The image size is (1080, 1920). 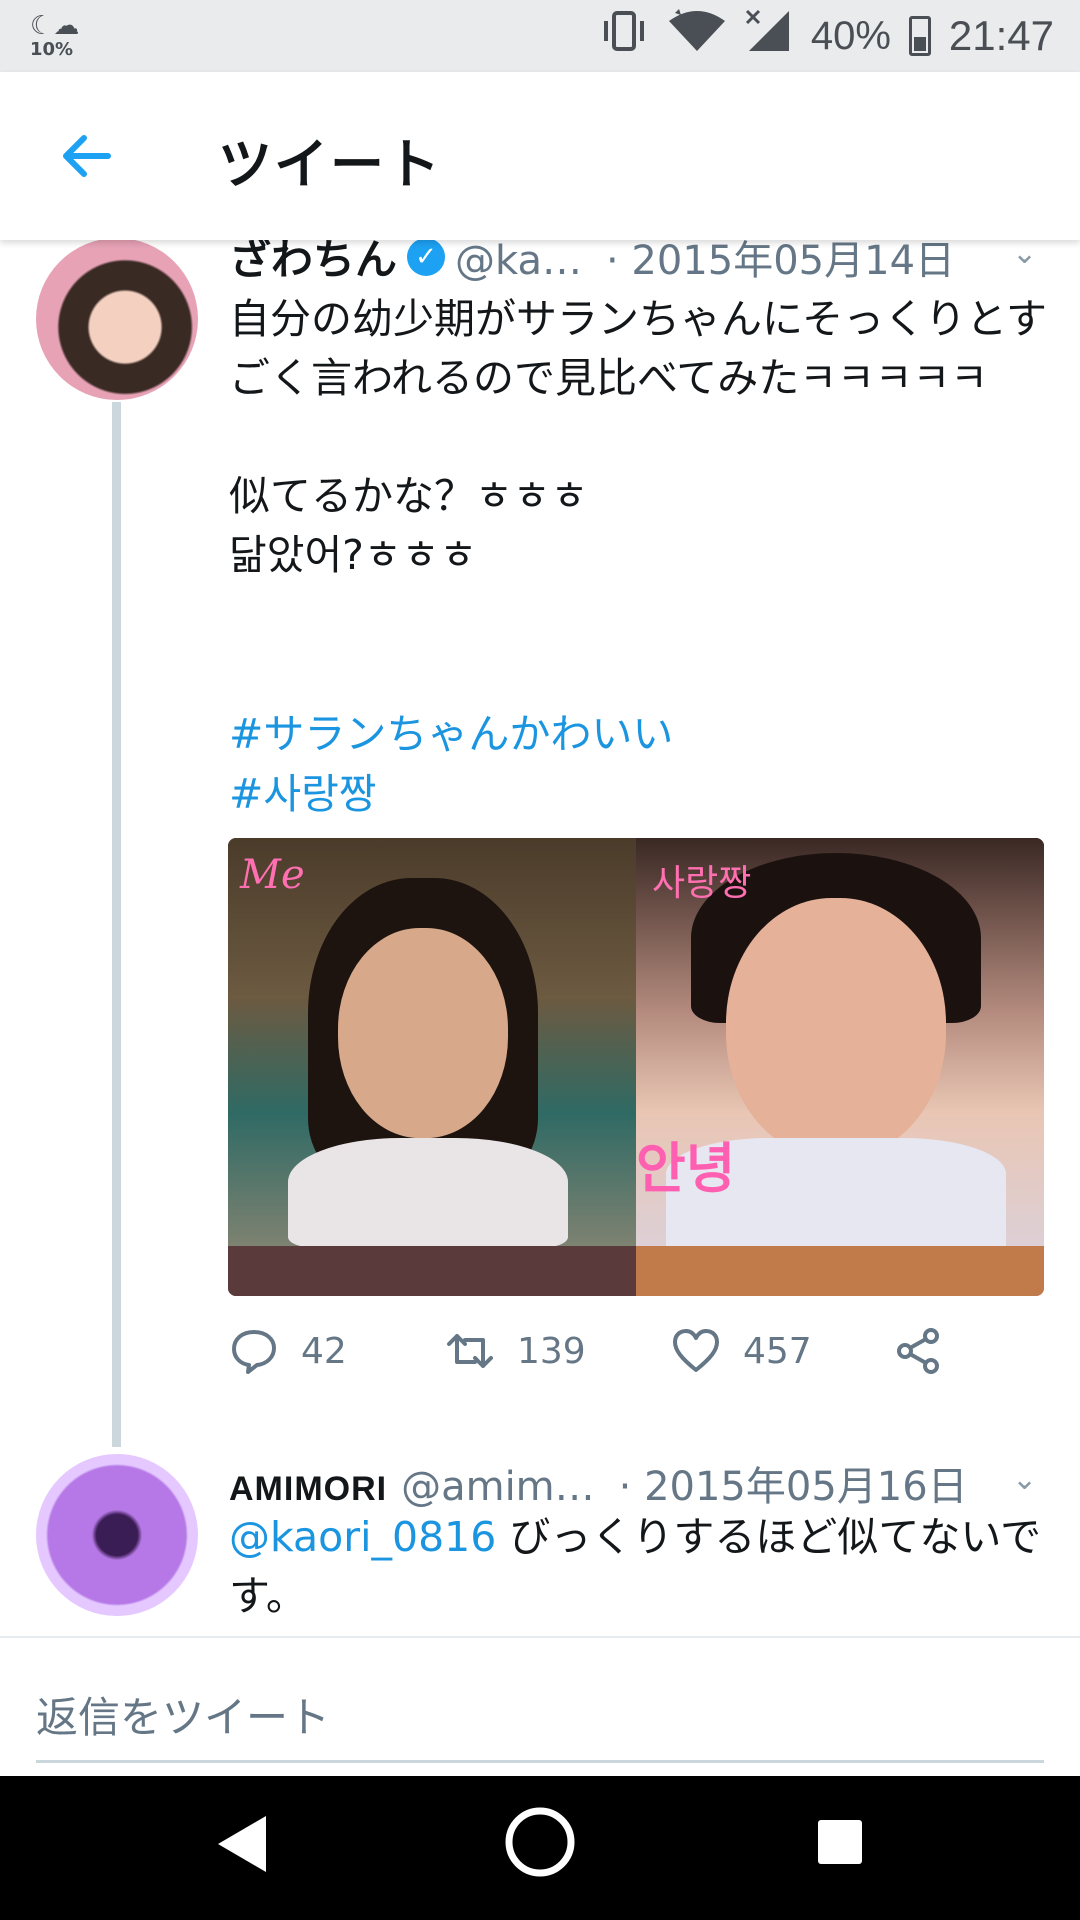 What do you see at coordinates (639, 1567) in the screenshot?
I see `tweet-body: @kaori_0816 びっくりするほど似てないです。` at bounding box center [639, 1567].